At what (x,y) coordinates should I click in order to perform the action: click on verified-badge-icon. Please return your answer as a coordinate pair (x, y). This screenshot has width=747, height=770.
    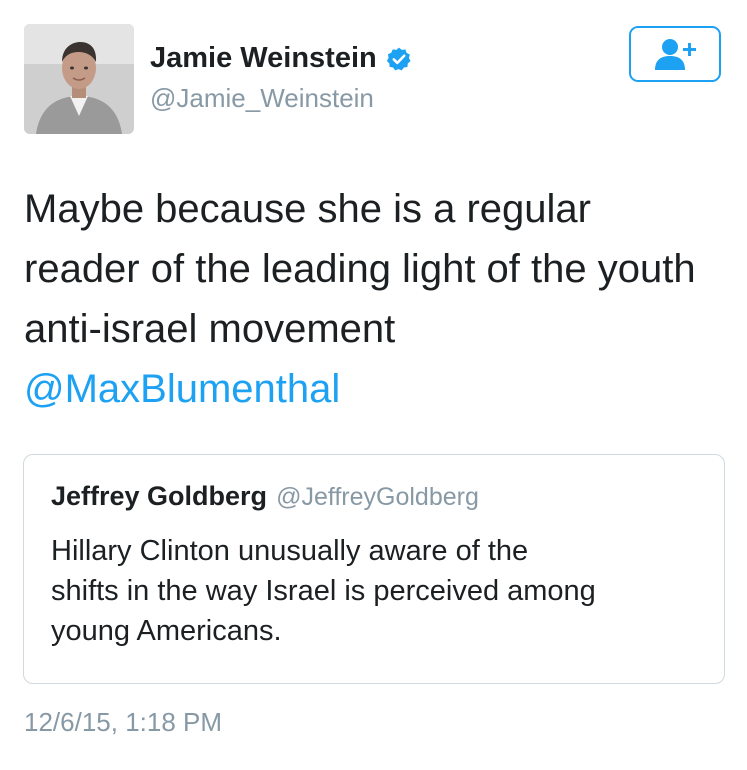
    Looking at the image, I should click on (399, 59).